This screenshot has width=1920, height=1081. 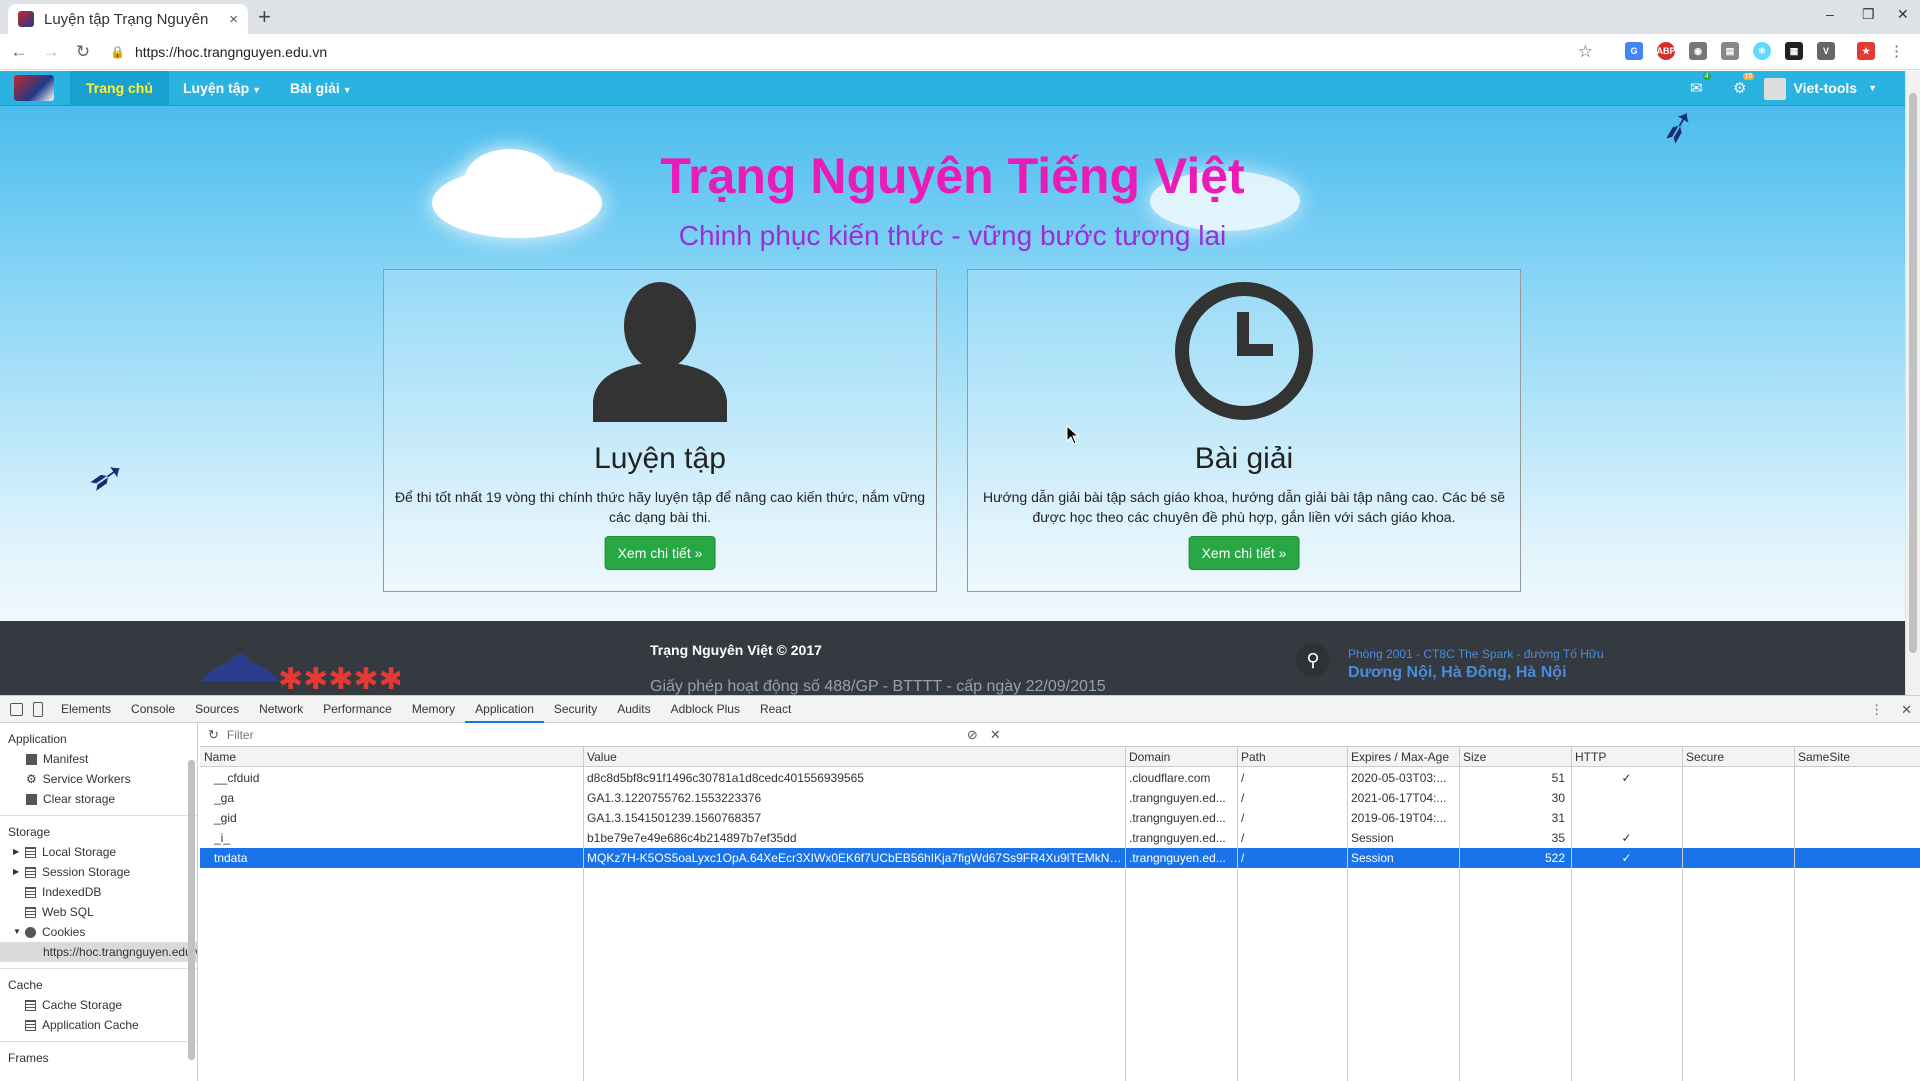 I want to click on tab-elements: Elements, so click(x=86, y=709).